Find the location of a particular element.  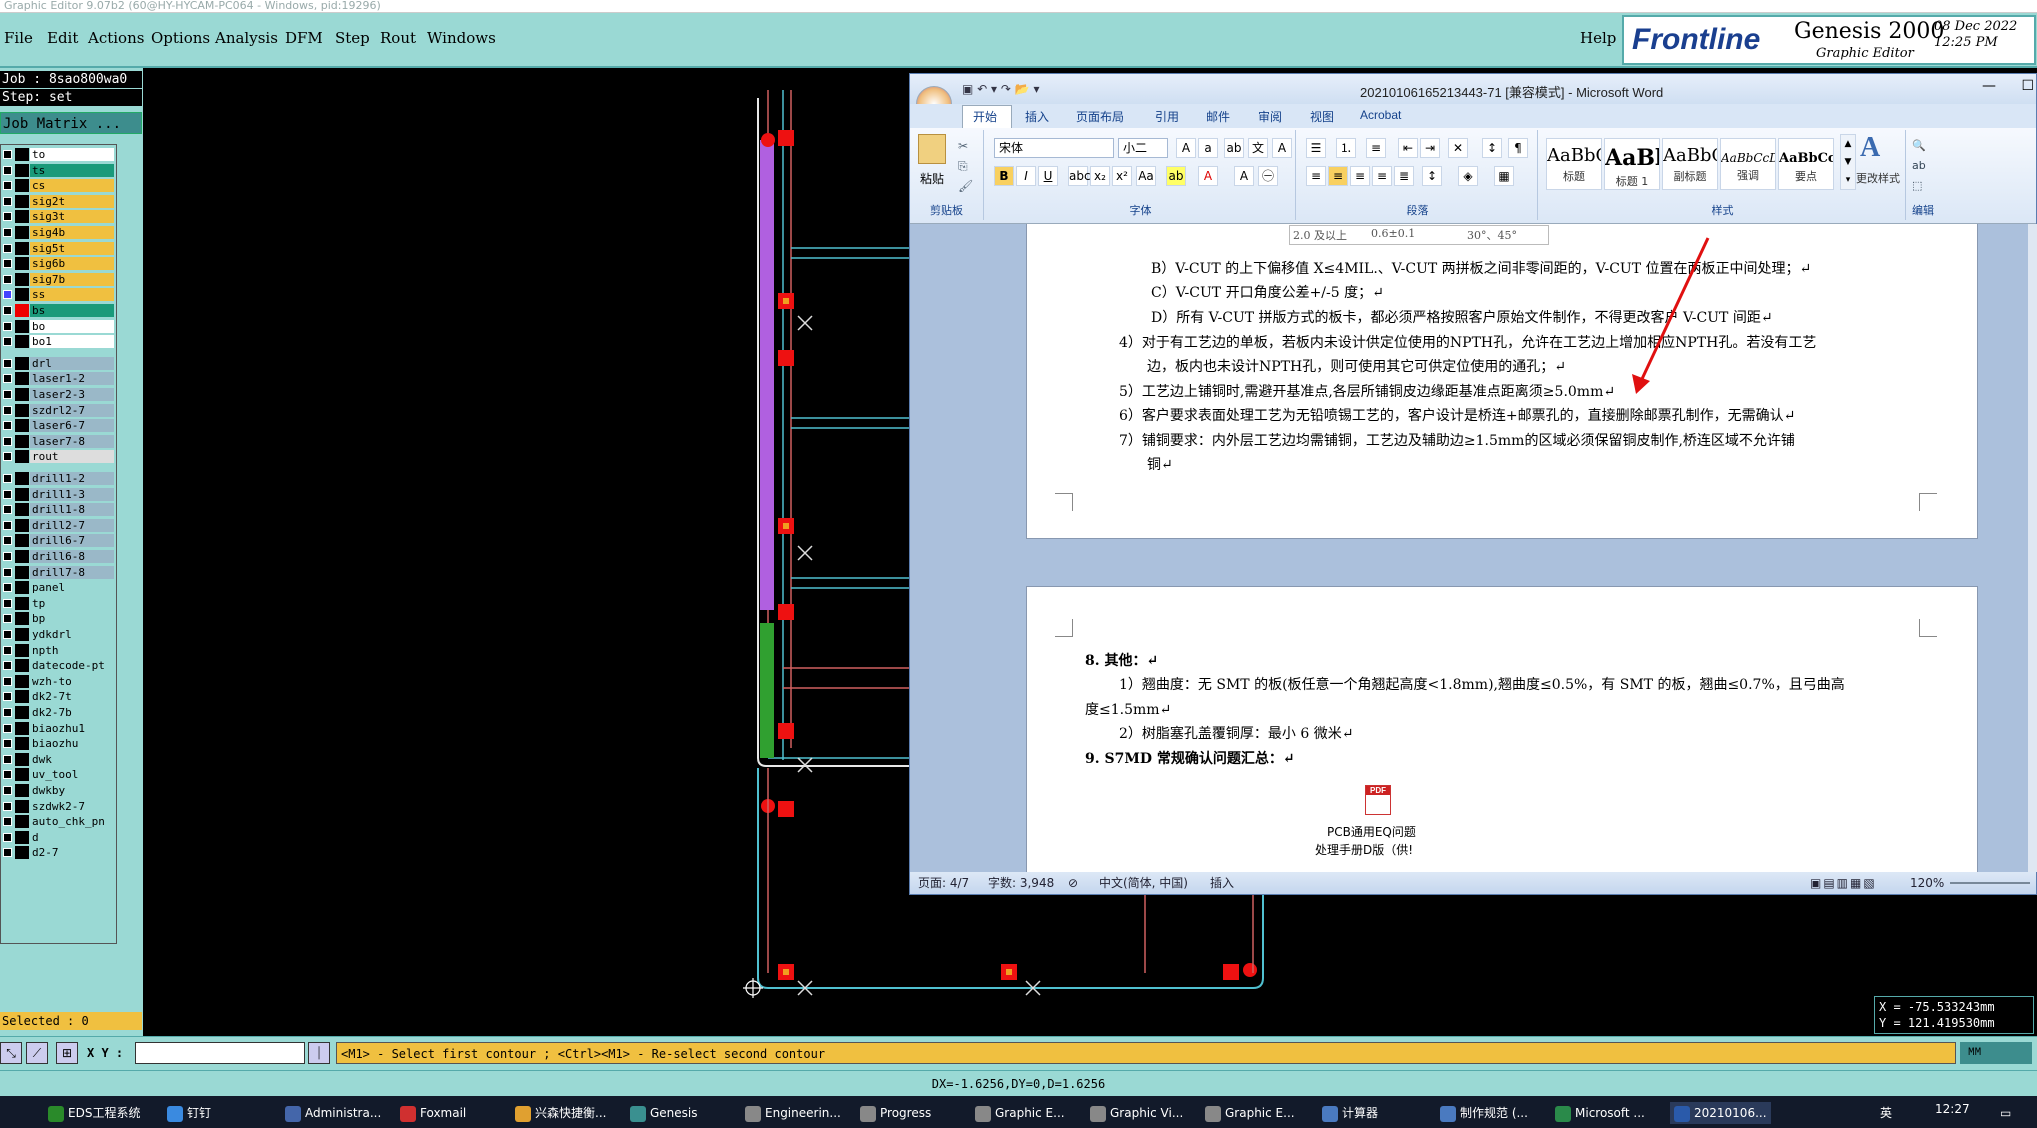

layer-name: laser2-3 is located at coordinates (72, 394).